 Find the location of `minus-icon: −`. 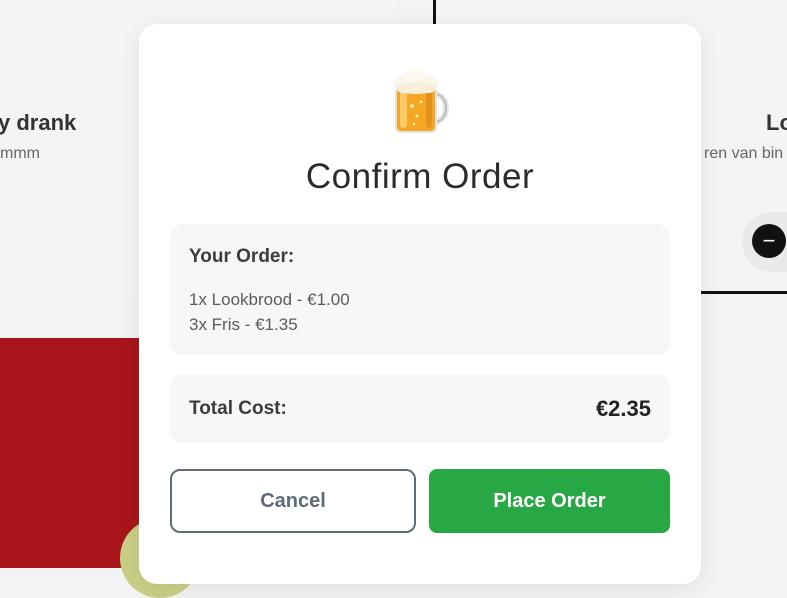

minus-icon: − is located at coordinates (769, 241).